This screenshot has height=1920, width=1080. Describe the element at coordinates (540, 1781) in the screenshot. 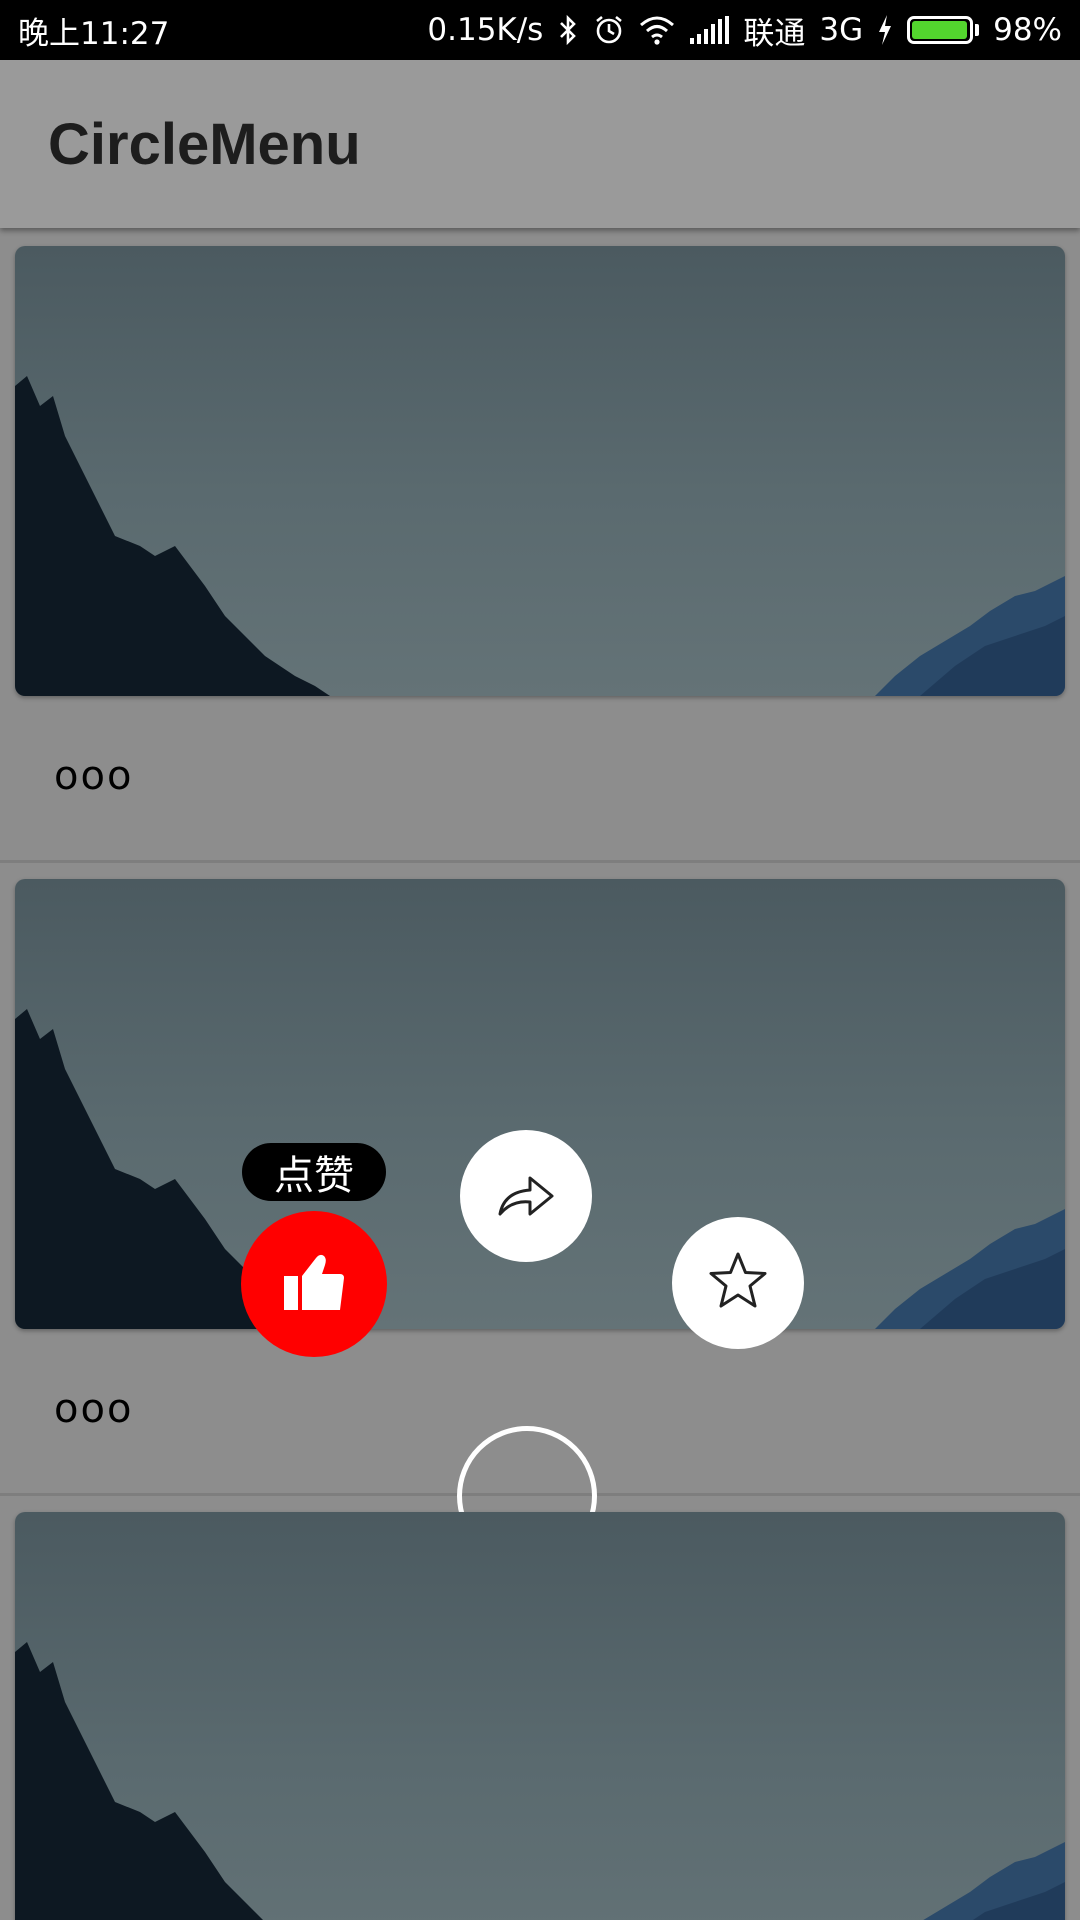

I see `mountain-image` at that location.